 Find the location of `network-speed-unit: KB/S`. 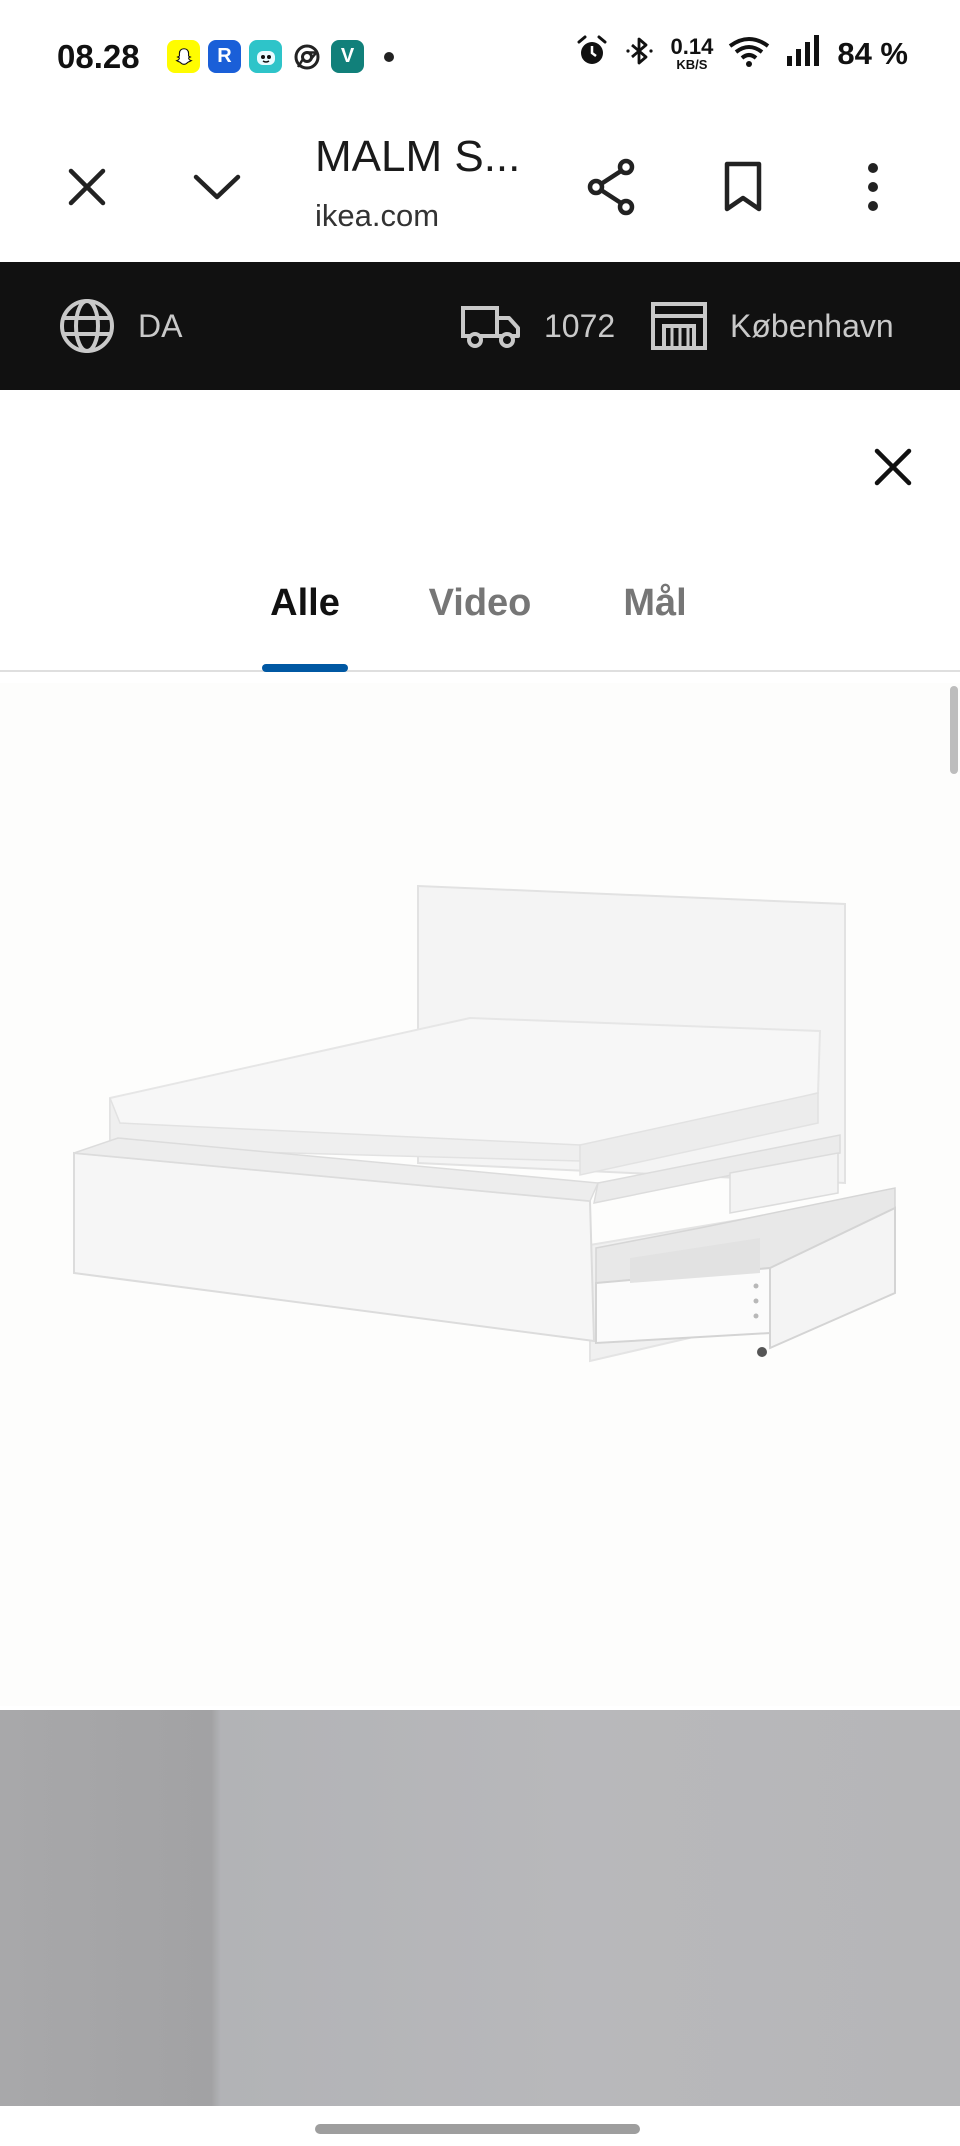

network-speed-unit: KB/S is located at coordinates (692, 64).